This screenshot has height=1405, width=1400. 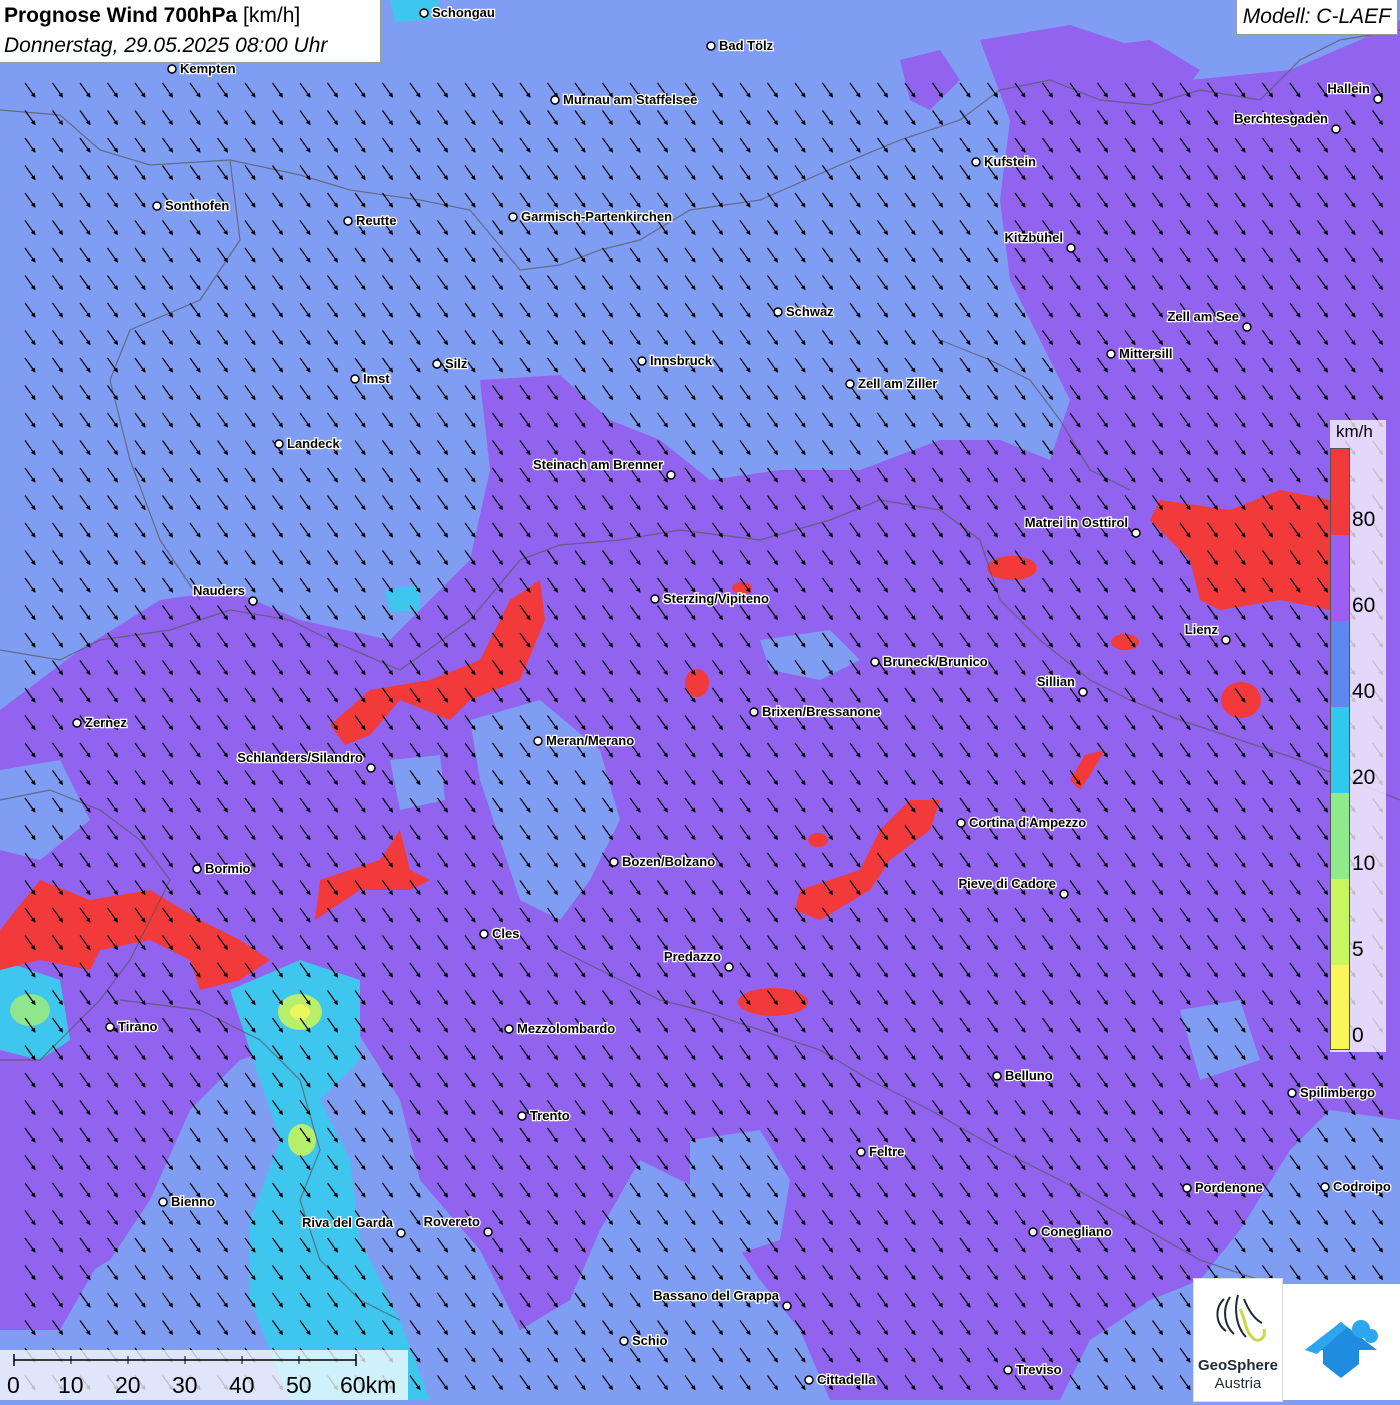 I want to click on city-label: Predazzo, so click(x=692, y=956).